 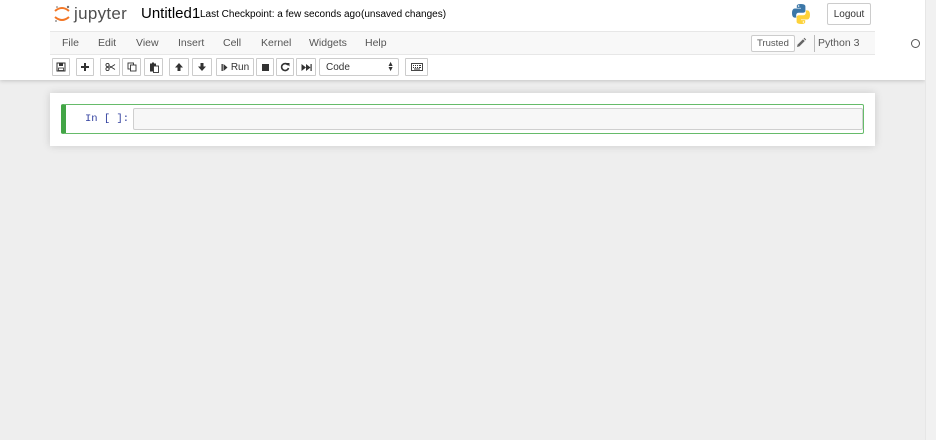 I want to click on copy-icon, so click(x=131, y=67).